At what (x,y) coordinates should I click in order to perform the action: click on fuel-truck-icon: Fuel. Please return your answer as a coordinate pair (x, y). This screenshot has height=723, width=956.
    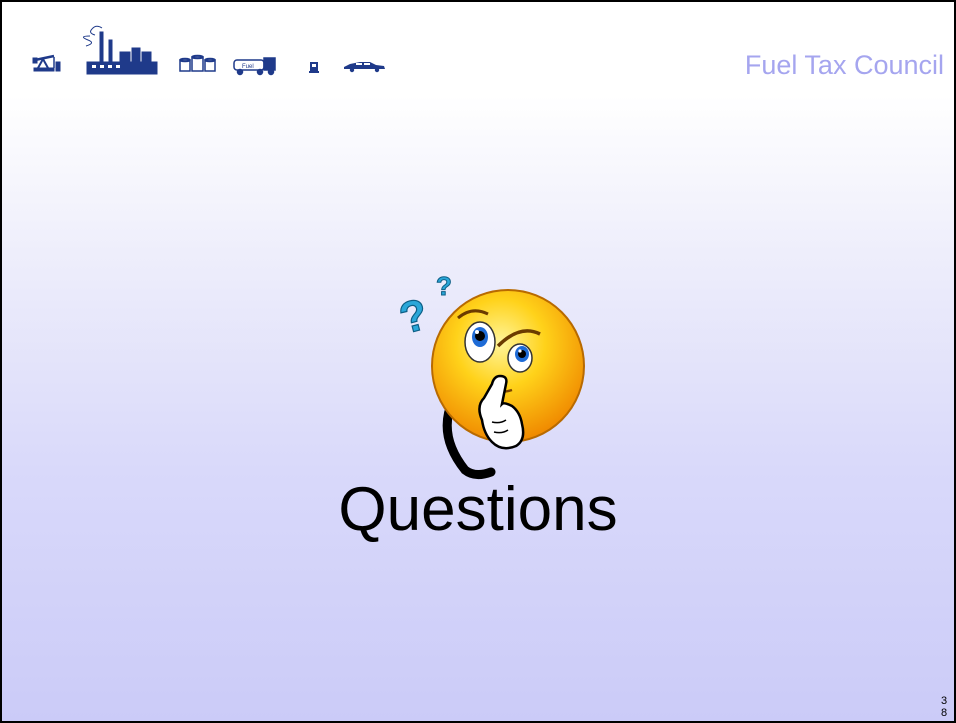
    Looking at the image, I should click on (254, 66).